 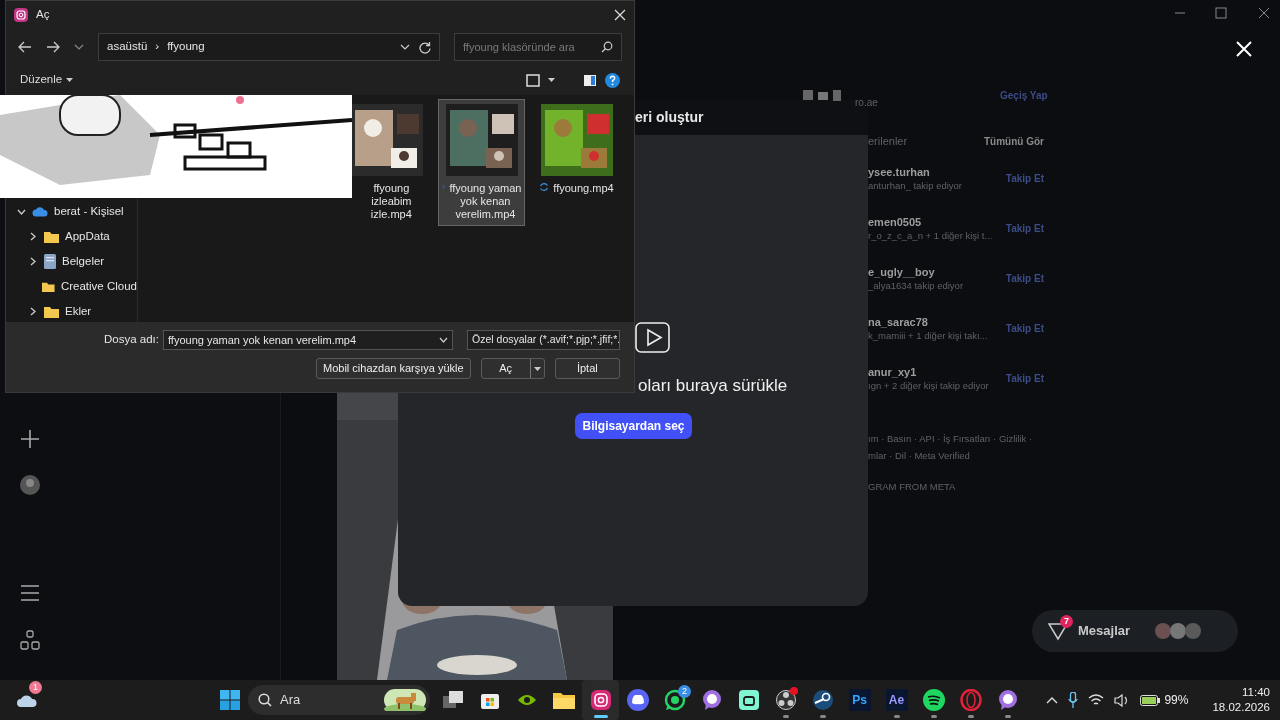 What do you see at coordinates (669, 117) in the screenshot?
I see `modal-title: eri oluştur` at bounding box center [669, 117].